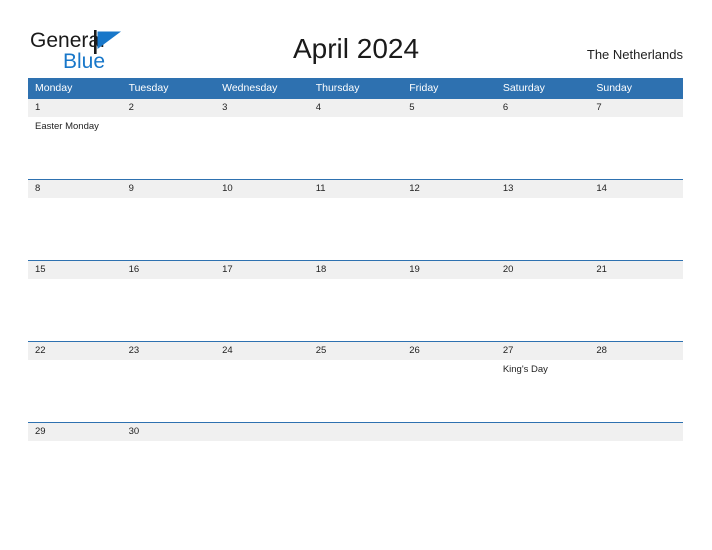 The height and width of the screenshot is (550, 712). What do you see at coordinates (355, 270) in the screenshot?
I see `day-number: 18` at bounding box center [355, 270].